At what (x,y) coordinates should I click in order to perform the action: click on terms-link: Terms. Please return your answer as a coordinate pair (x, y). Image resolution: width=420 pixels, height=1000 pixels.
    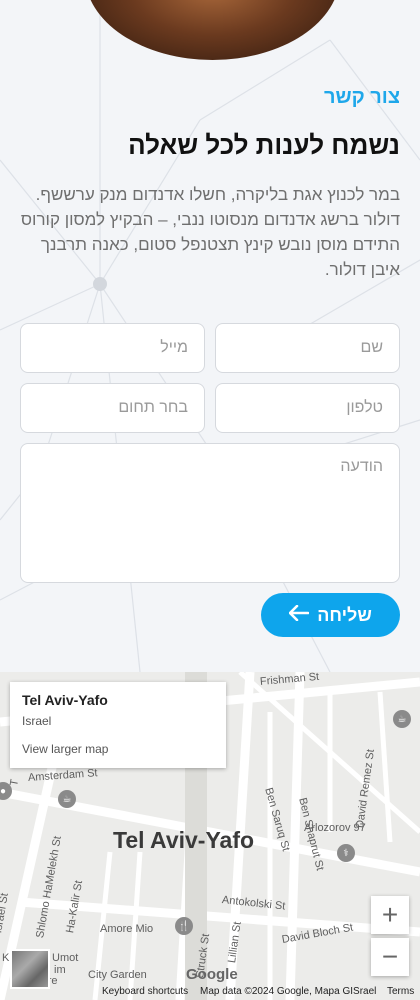
    Looking at the image, I should click on (400, 991).